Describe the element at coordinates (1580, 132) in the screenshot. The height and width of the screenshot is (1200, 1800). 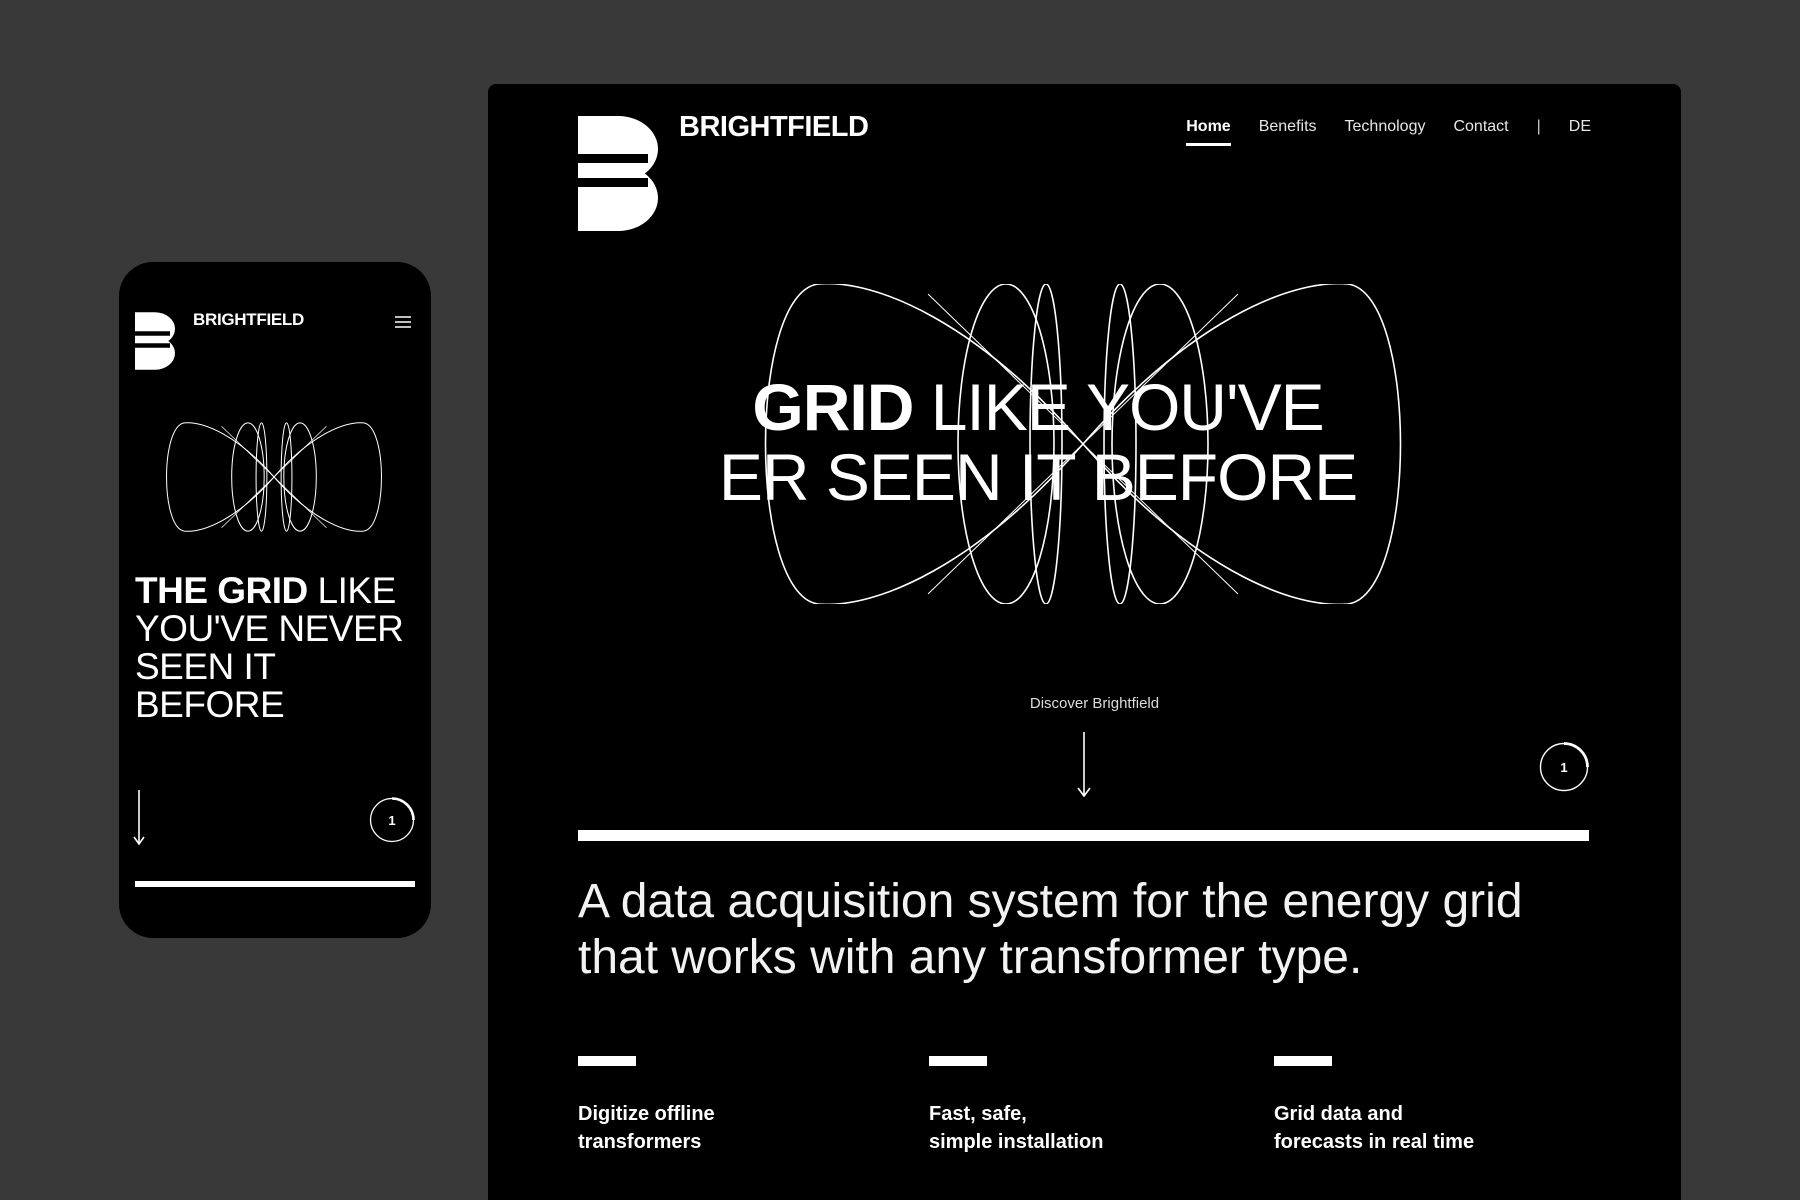
I see `language-switch: DE` at that location.